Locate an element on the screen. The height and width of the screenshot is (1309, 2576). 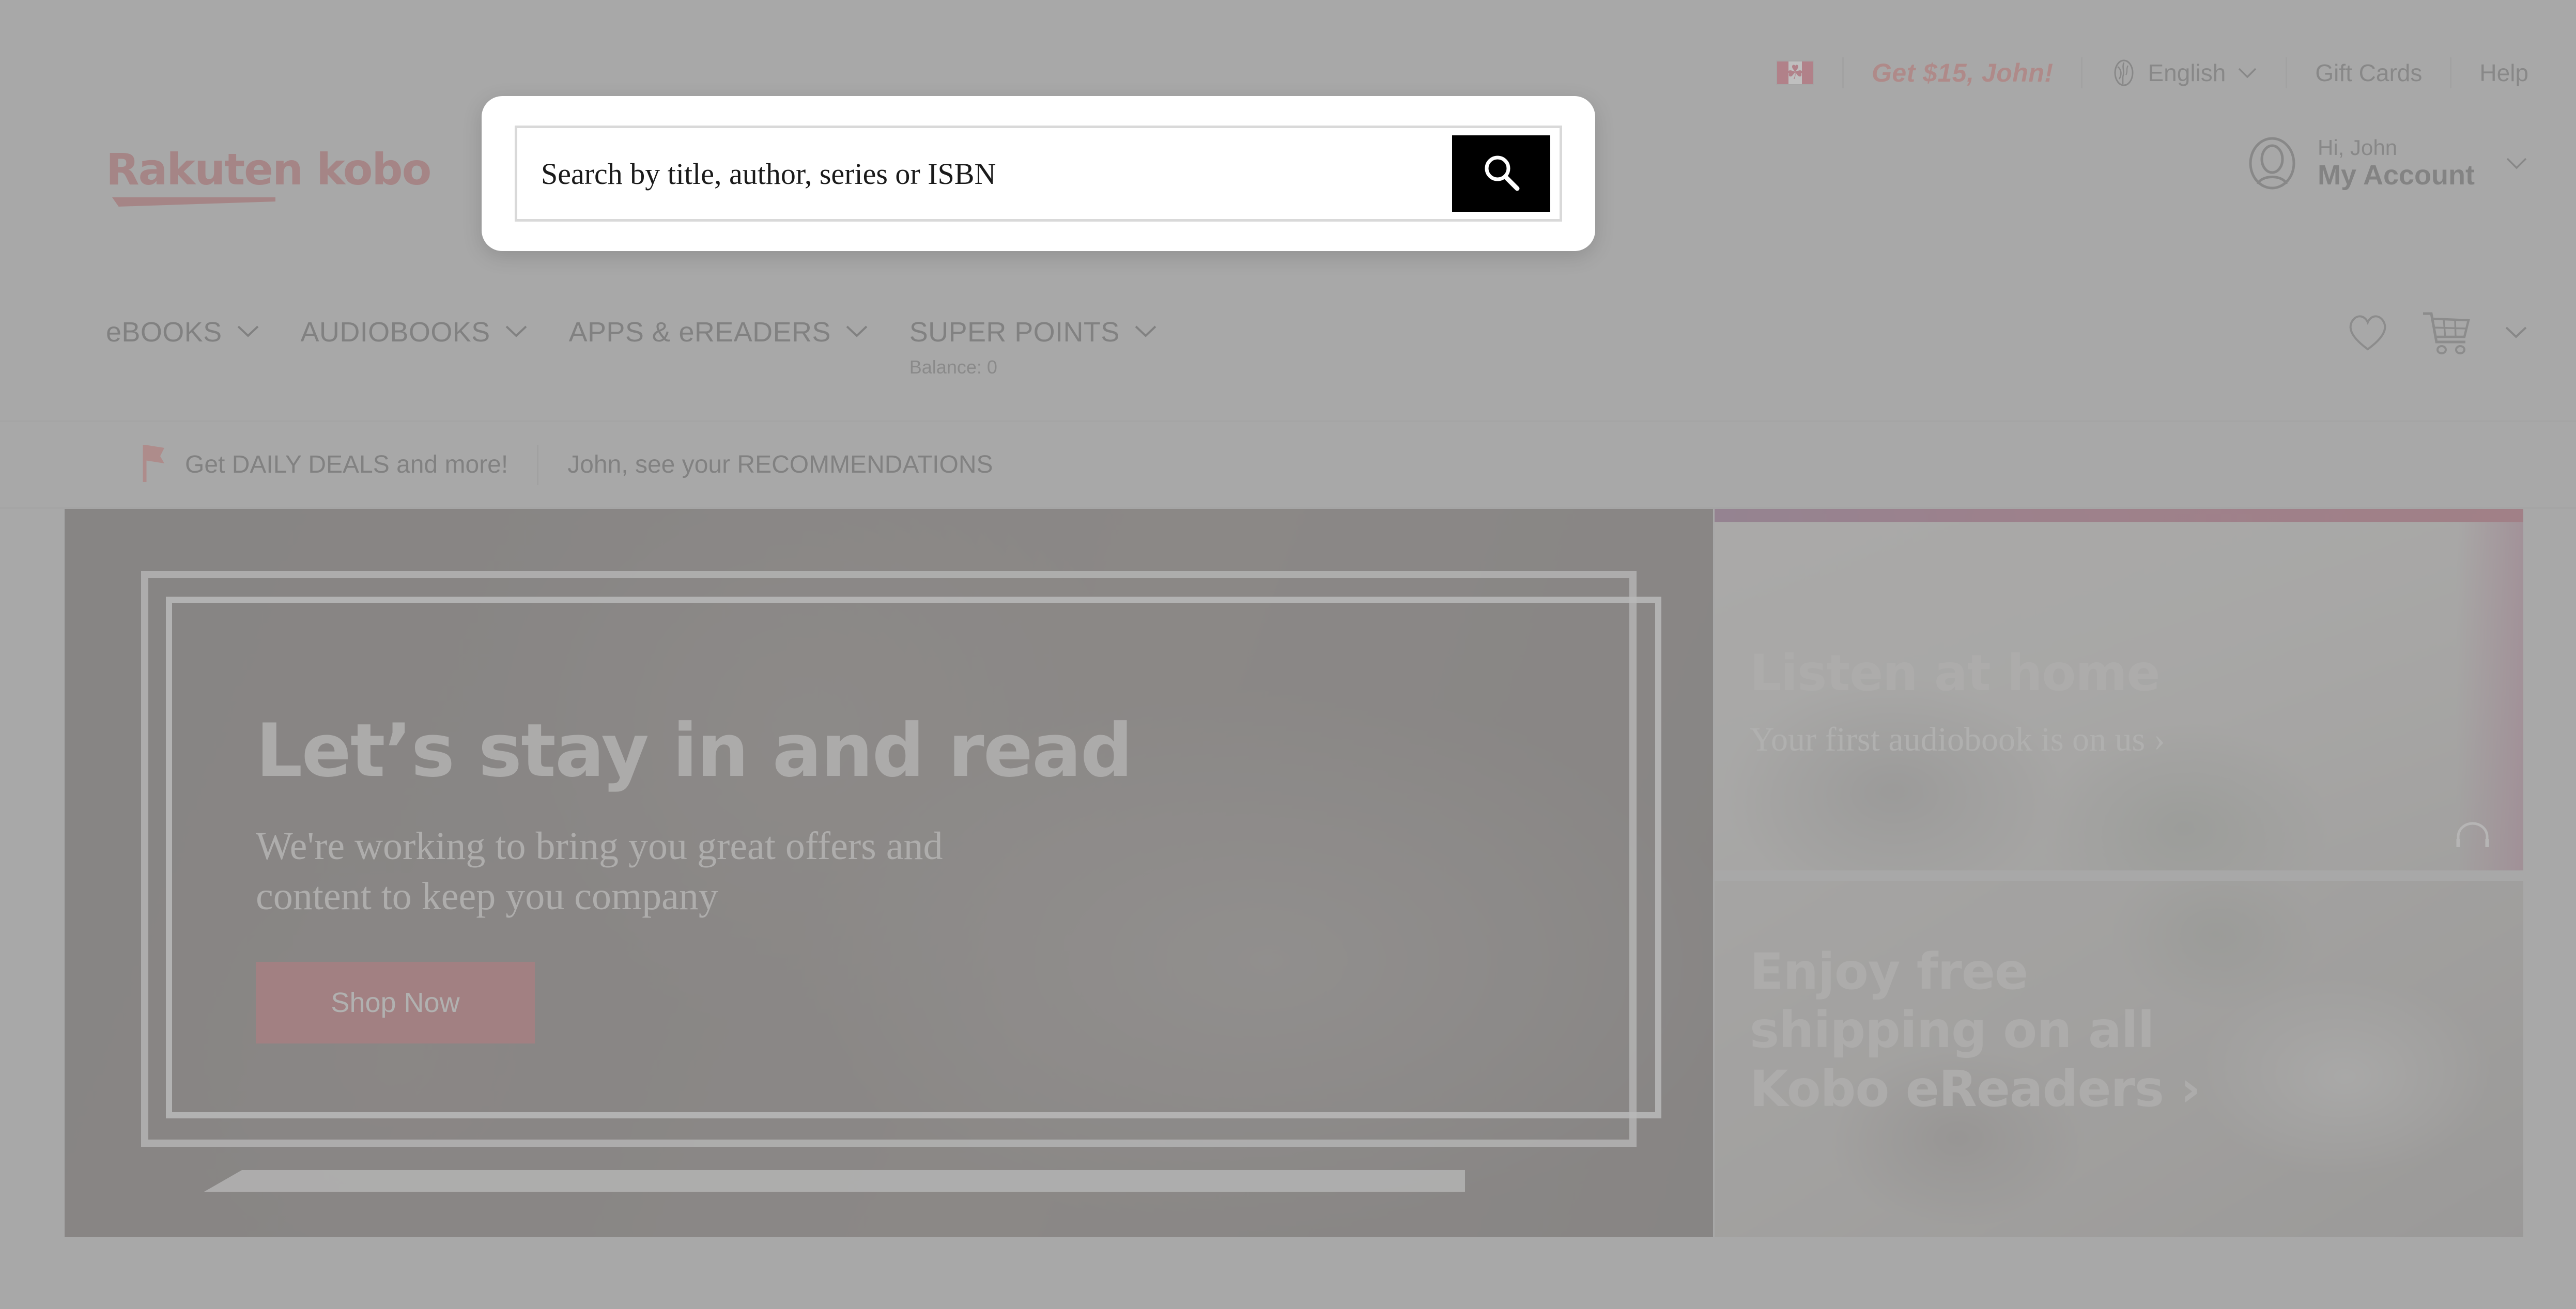
nav-item-ebooks: eBOOKS is located at coordinates (183, 332).